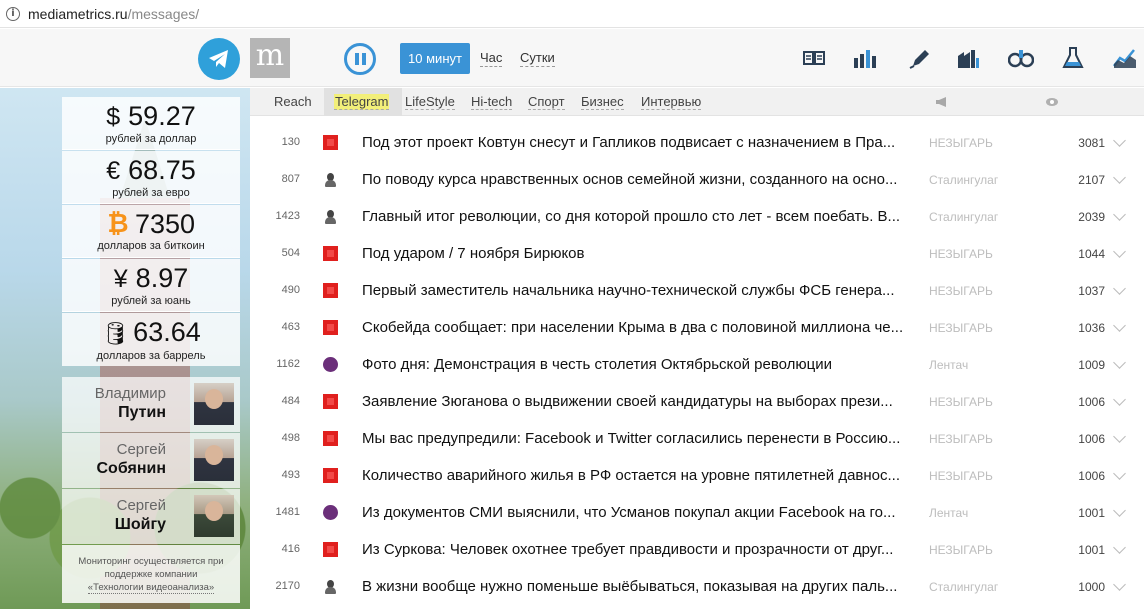 Image resolution: width=1144 pixels, height=609 pixels. I want to click on eye-icon, so click(1052, 102).